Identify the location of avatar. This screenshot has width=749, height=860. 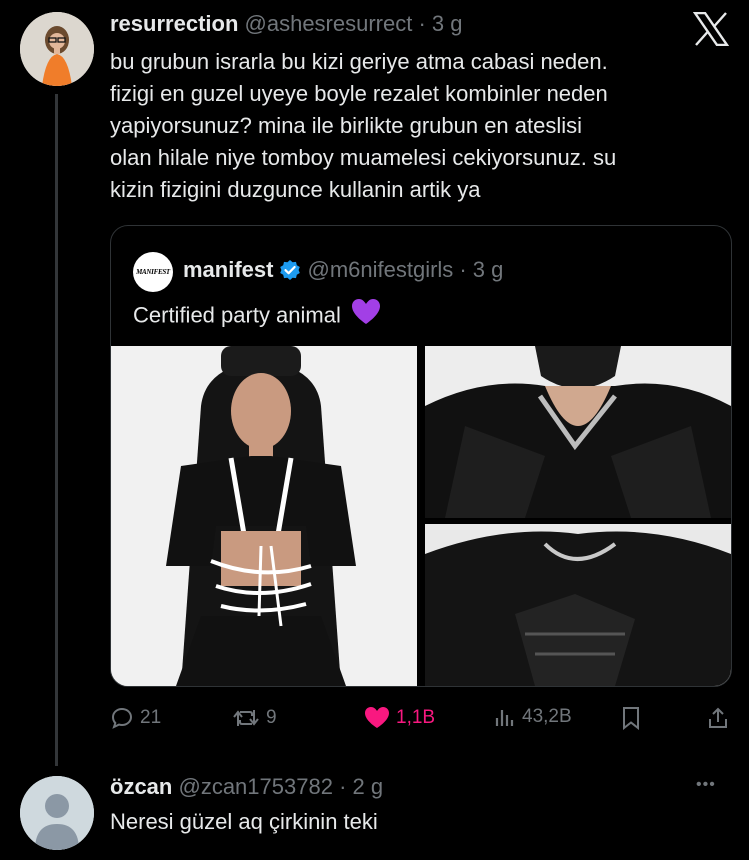
(57, 49).